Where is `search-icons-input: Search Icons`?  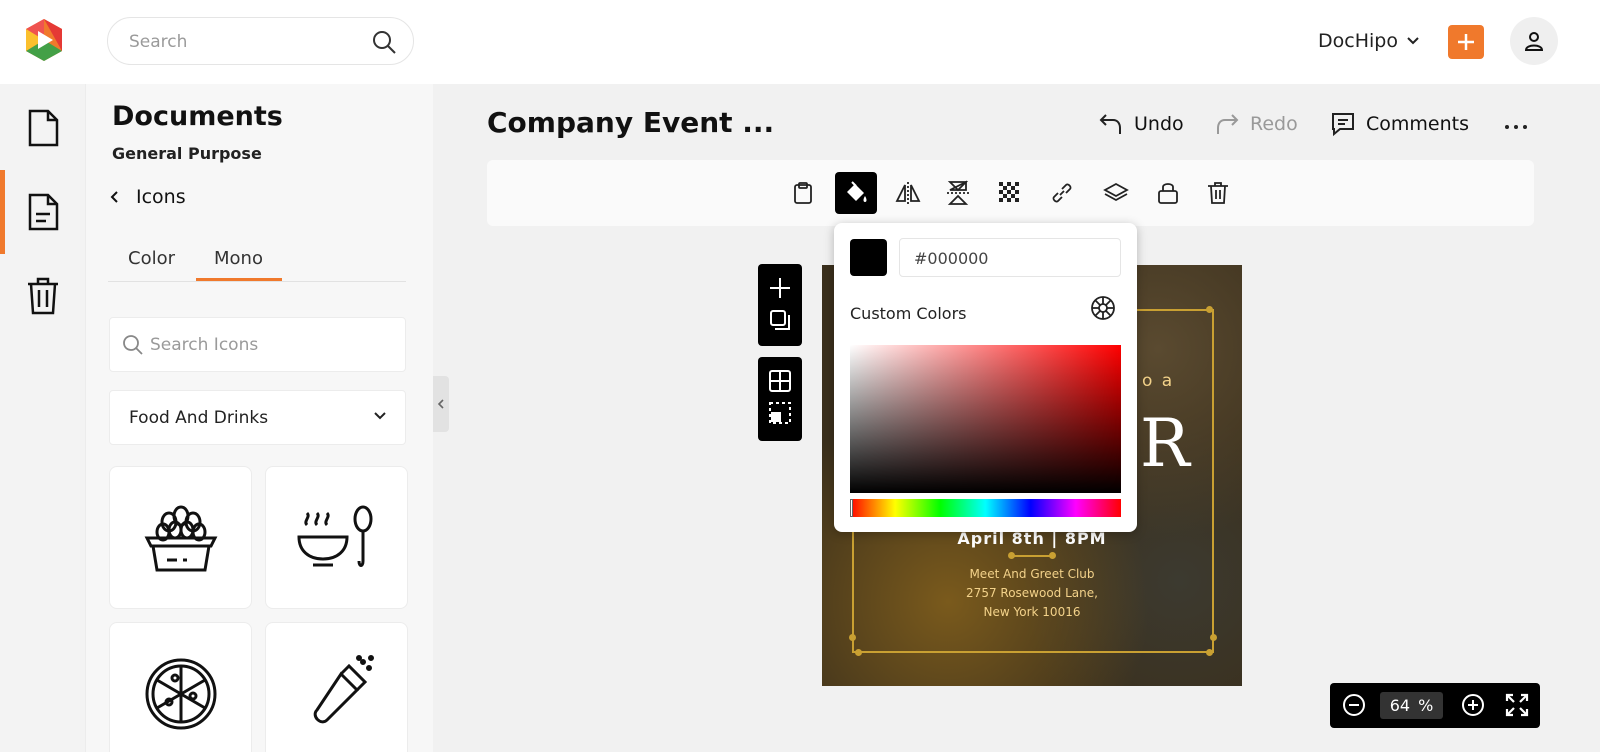 search-icons-input: Search Icons is located at coordinates (257, 344).